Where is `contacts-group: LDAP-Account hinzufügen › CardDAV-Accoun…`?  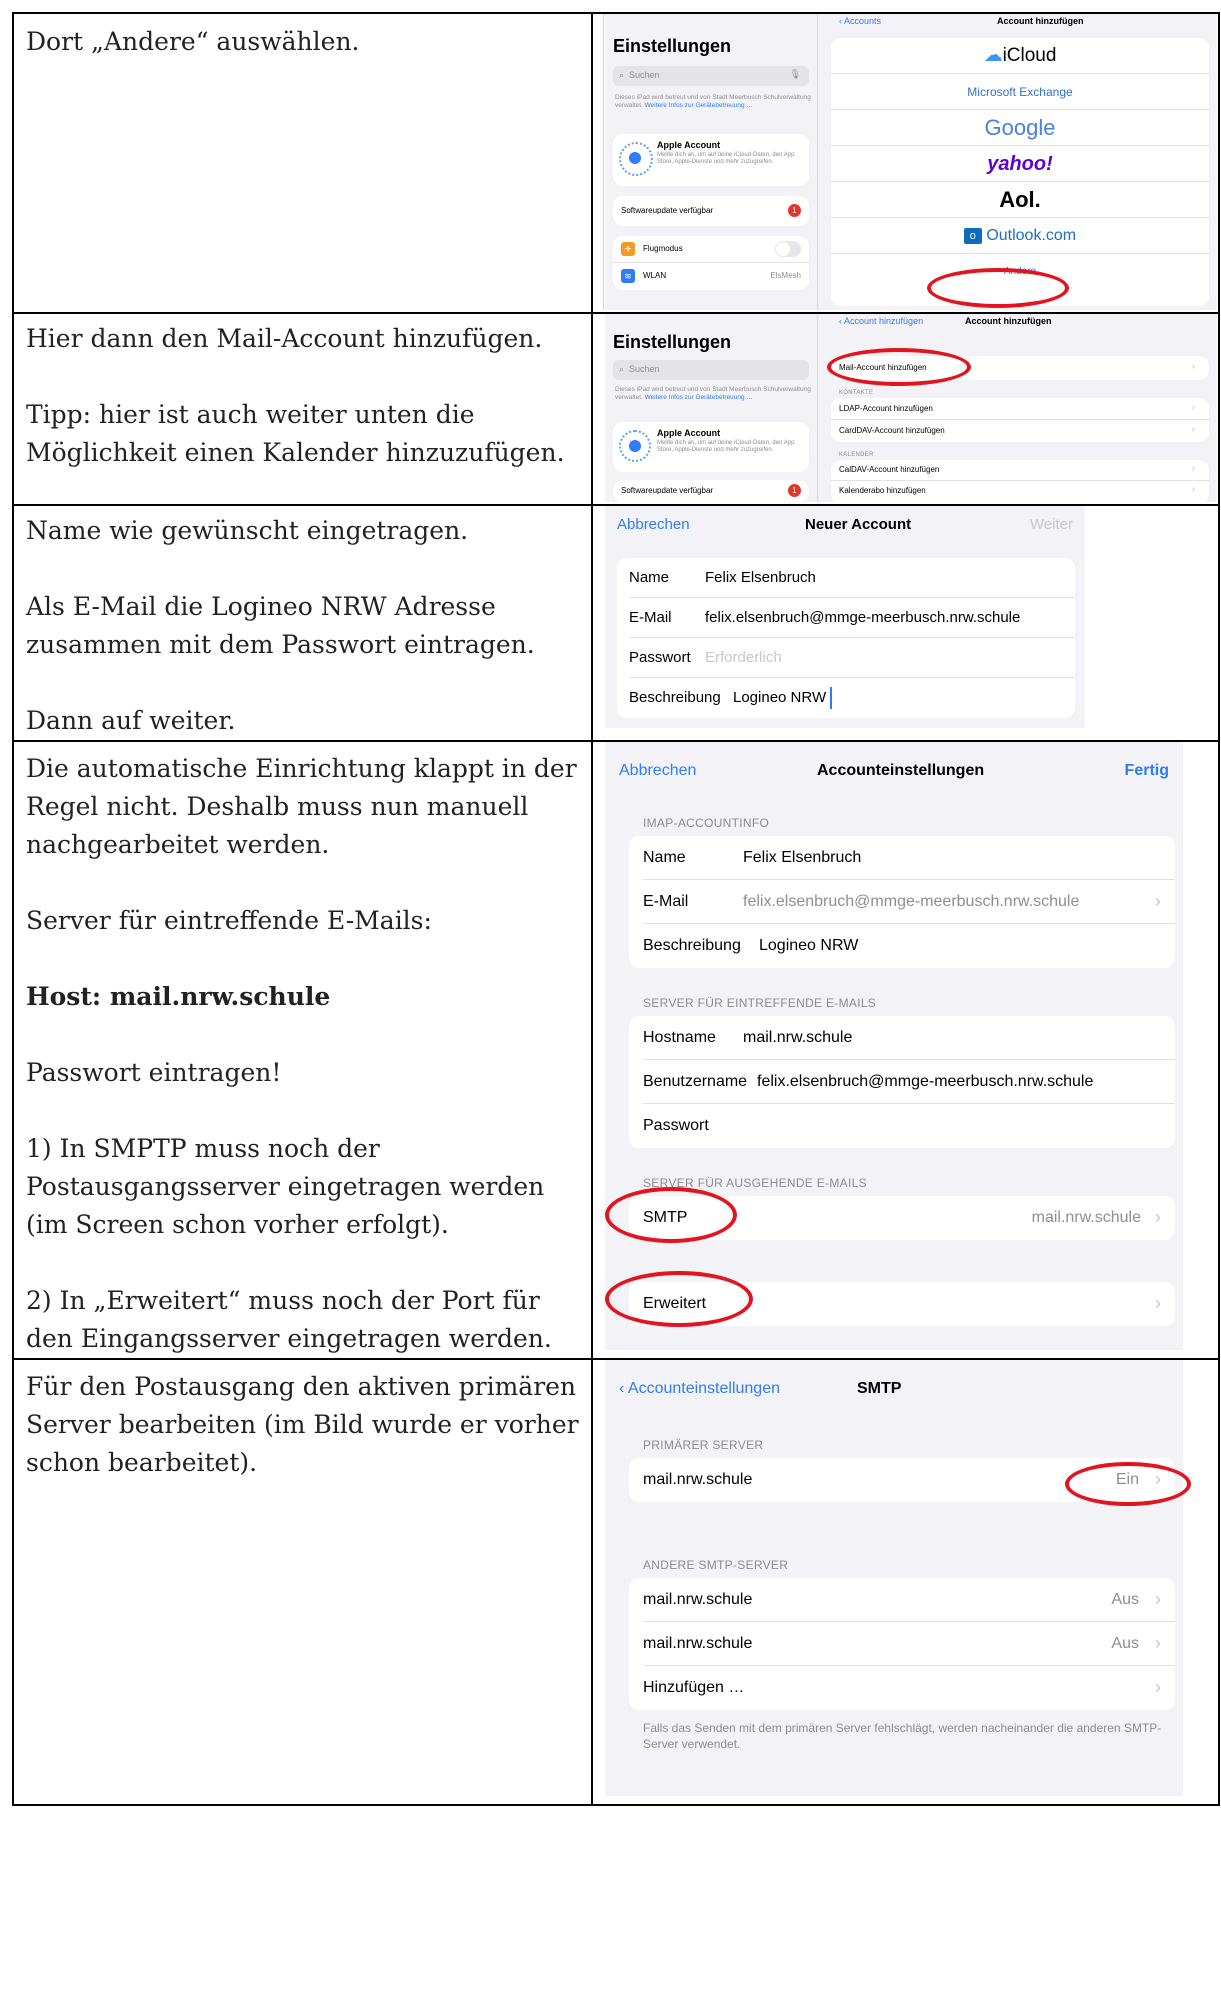 contacts-group: LDAP-Account hinzufügen › CardDAV-Accoun… is located at coordinates (1020, 420).